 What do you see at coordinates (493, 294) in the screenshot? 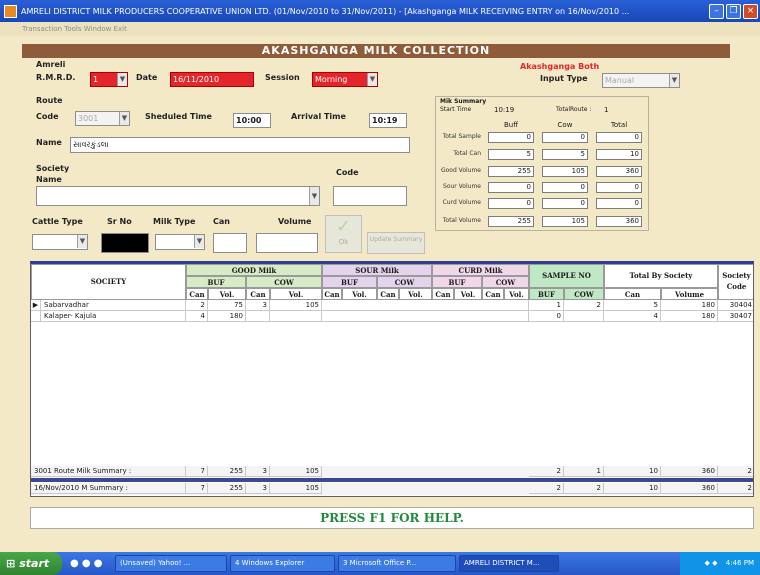
I see `curd-cow-can: Can` at bounding box center [493, 294].